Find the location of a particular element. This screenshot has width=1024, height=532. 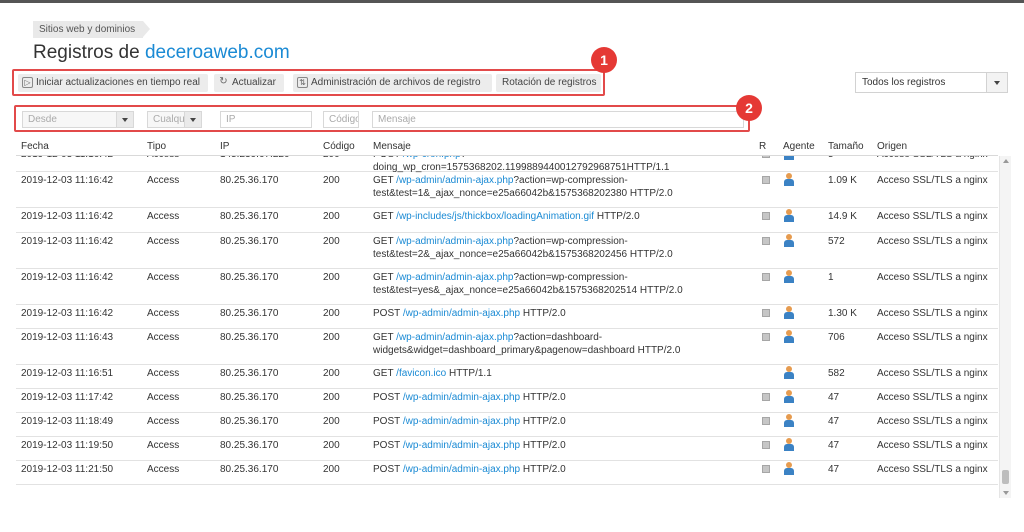

col-tamano: Tamaño is located at coordinates (846, 146).